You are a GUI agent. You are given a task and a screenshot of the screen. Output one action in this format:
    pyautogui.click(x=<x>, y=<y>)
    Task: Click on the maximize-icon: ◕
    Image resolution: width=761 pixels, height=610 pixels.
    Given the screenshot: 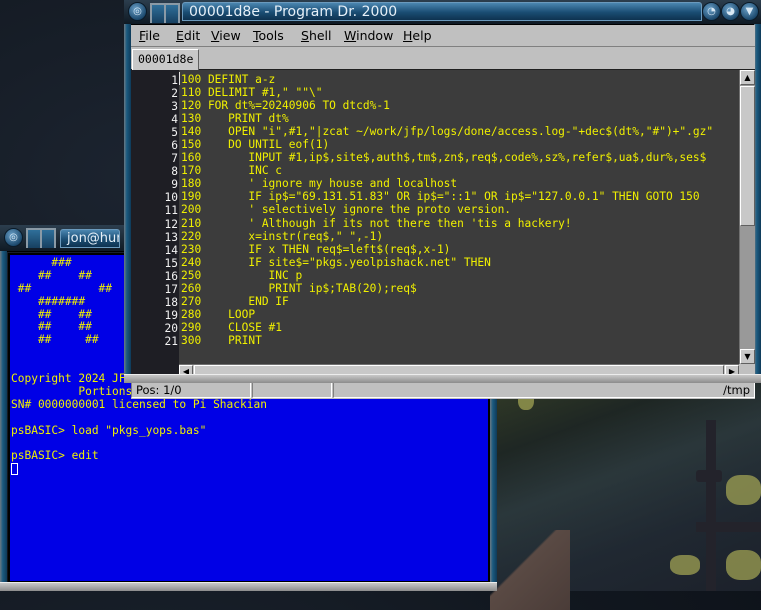 What is the action you would take?
    pyautogui.click(x=730, y=11)
    